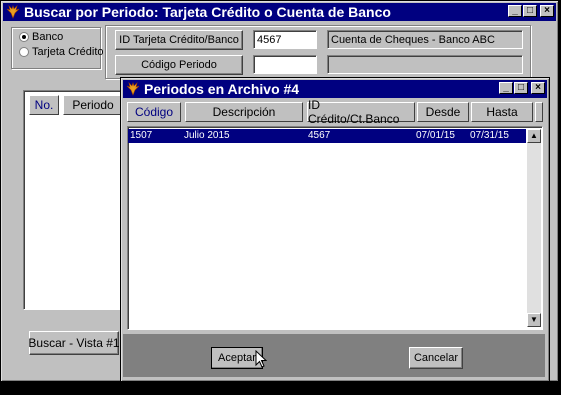  What do you see at coordinates (68, 52) in the screenshot?
I see `radio-tarjeta-label: Tarjeta Crédito` at bounding box center [68, 52].